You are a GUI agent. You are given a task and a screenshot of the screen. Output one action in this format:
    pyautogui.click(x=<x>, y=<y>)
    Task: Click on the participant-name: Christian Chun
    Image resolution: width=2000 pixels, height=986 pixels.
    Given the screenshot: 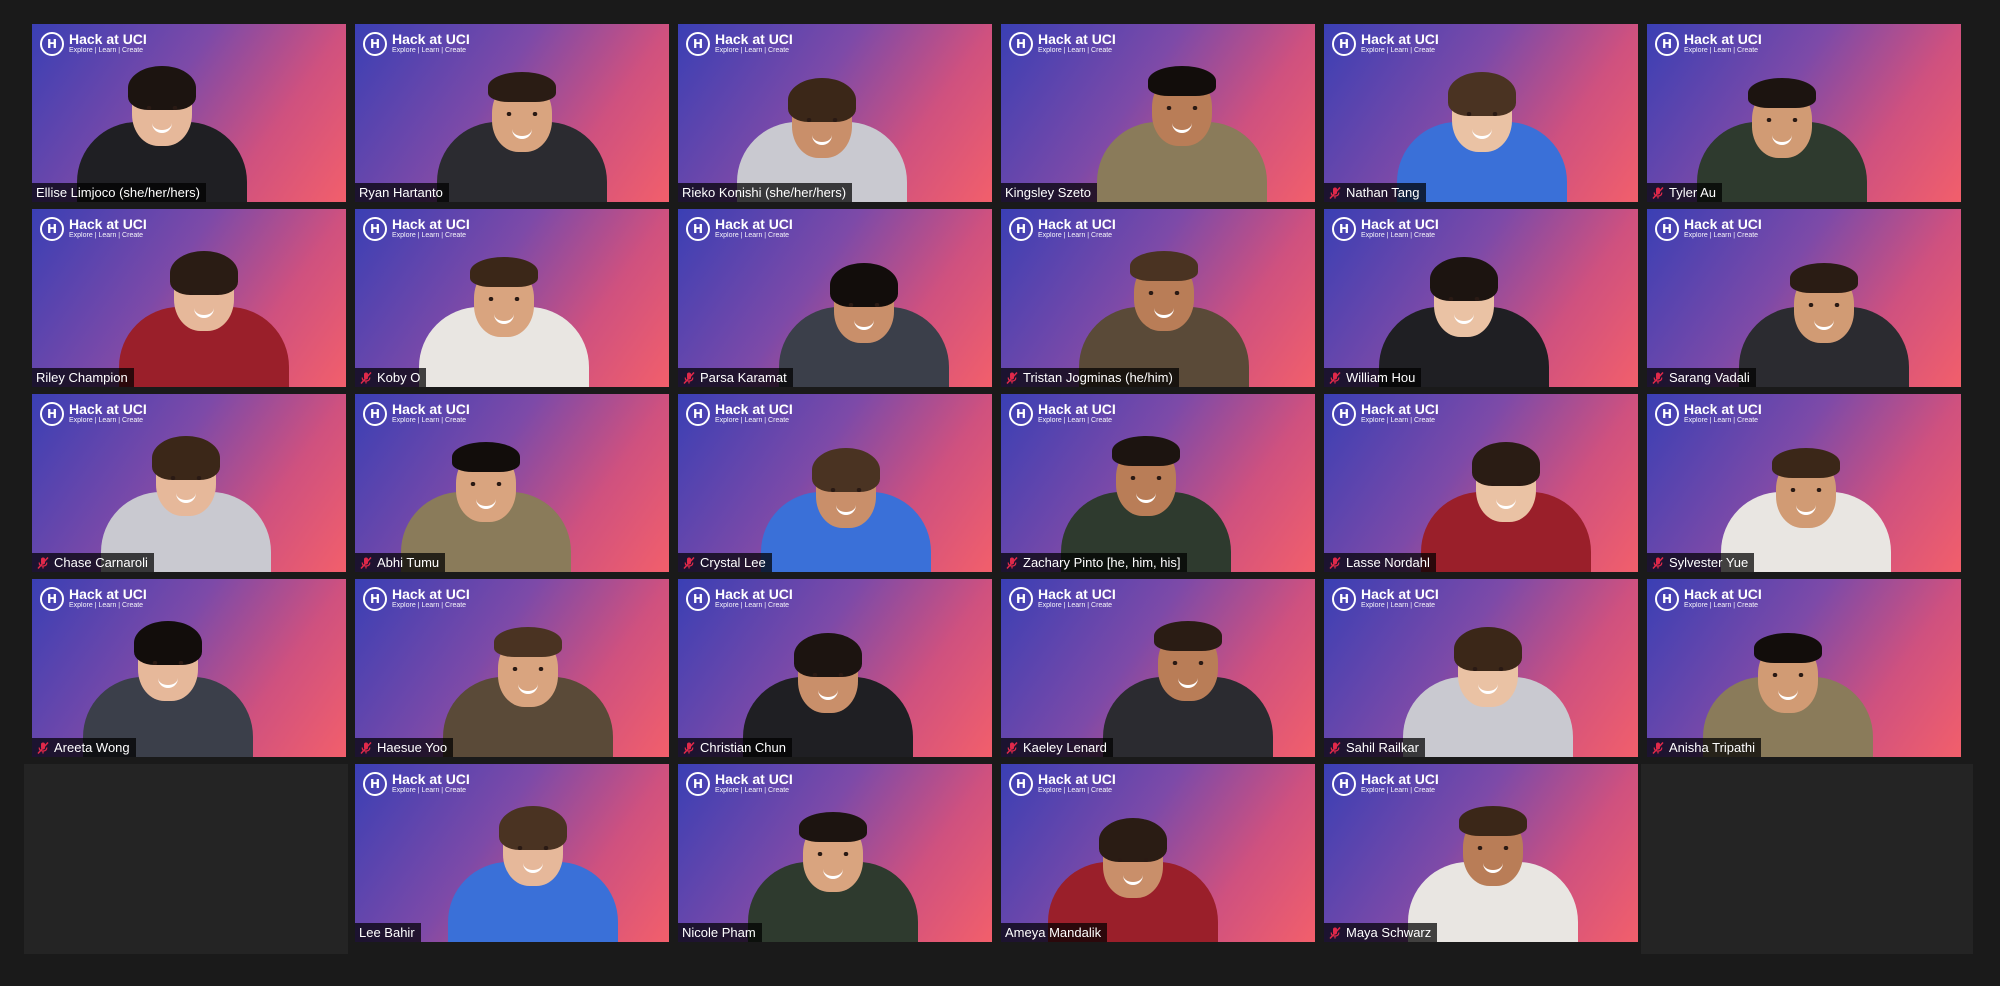 What is the action you would take?
    pyautogui.click(x=743, y=747)
    